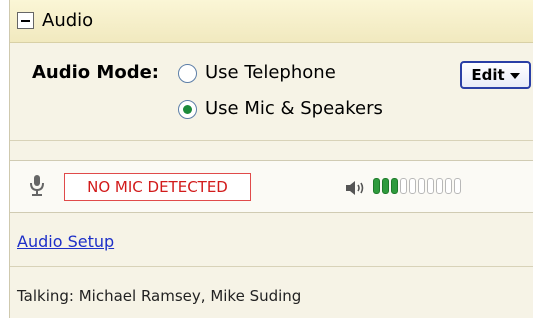 The image size is (533, 318). I want to click on edit-dropdown-button: Edit, so click(495, 75).